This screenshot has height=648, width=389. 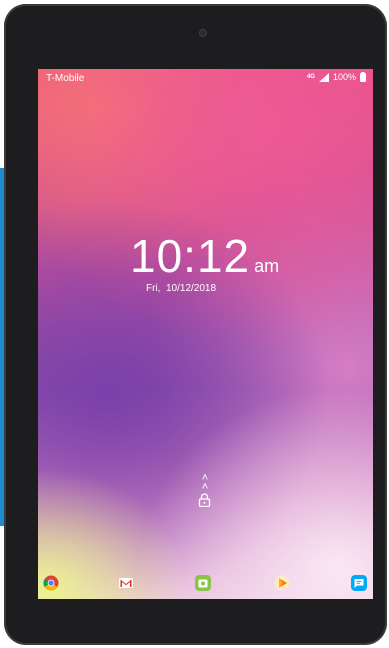 I want to click on play-music-icon, so click(x=282, y=583).